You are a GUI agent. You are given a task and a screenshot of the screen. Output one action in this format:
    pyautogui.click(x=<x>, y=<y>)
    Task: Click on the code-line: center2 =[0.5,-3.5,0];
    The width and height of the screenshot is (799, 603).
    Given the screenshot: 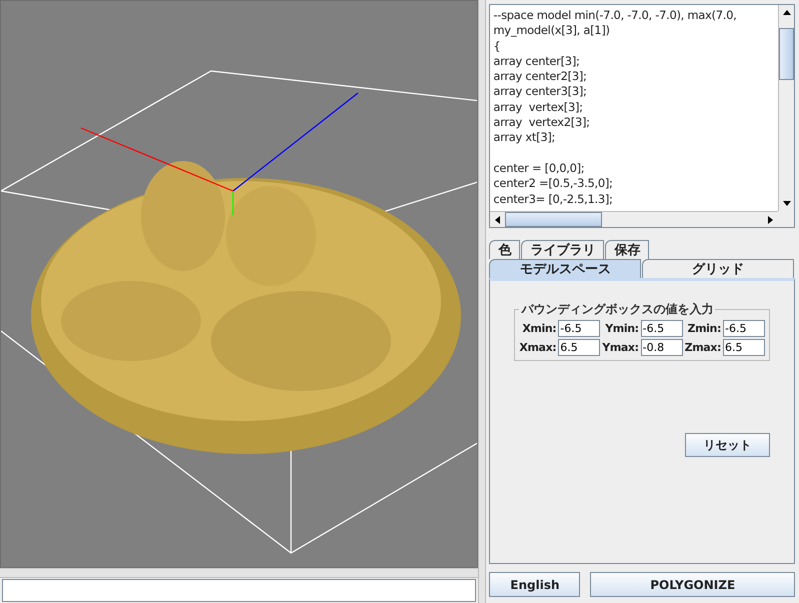 What is the action you would take?
    pyautogui.click(x=553, y=184)
    